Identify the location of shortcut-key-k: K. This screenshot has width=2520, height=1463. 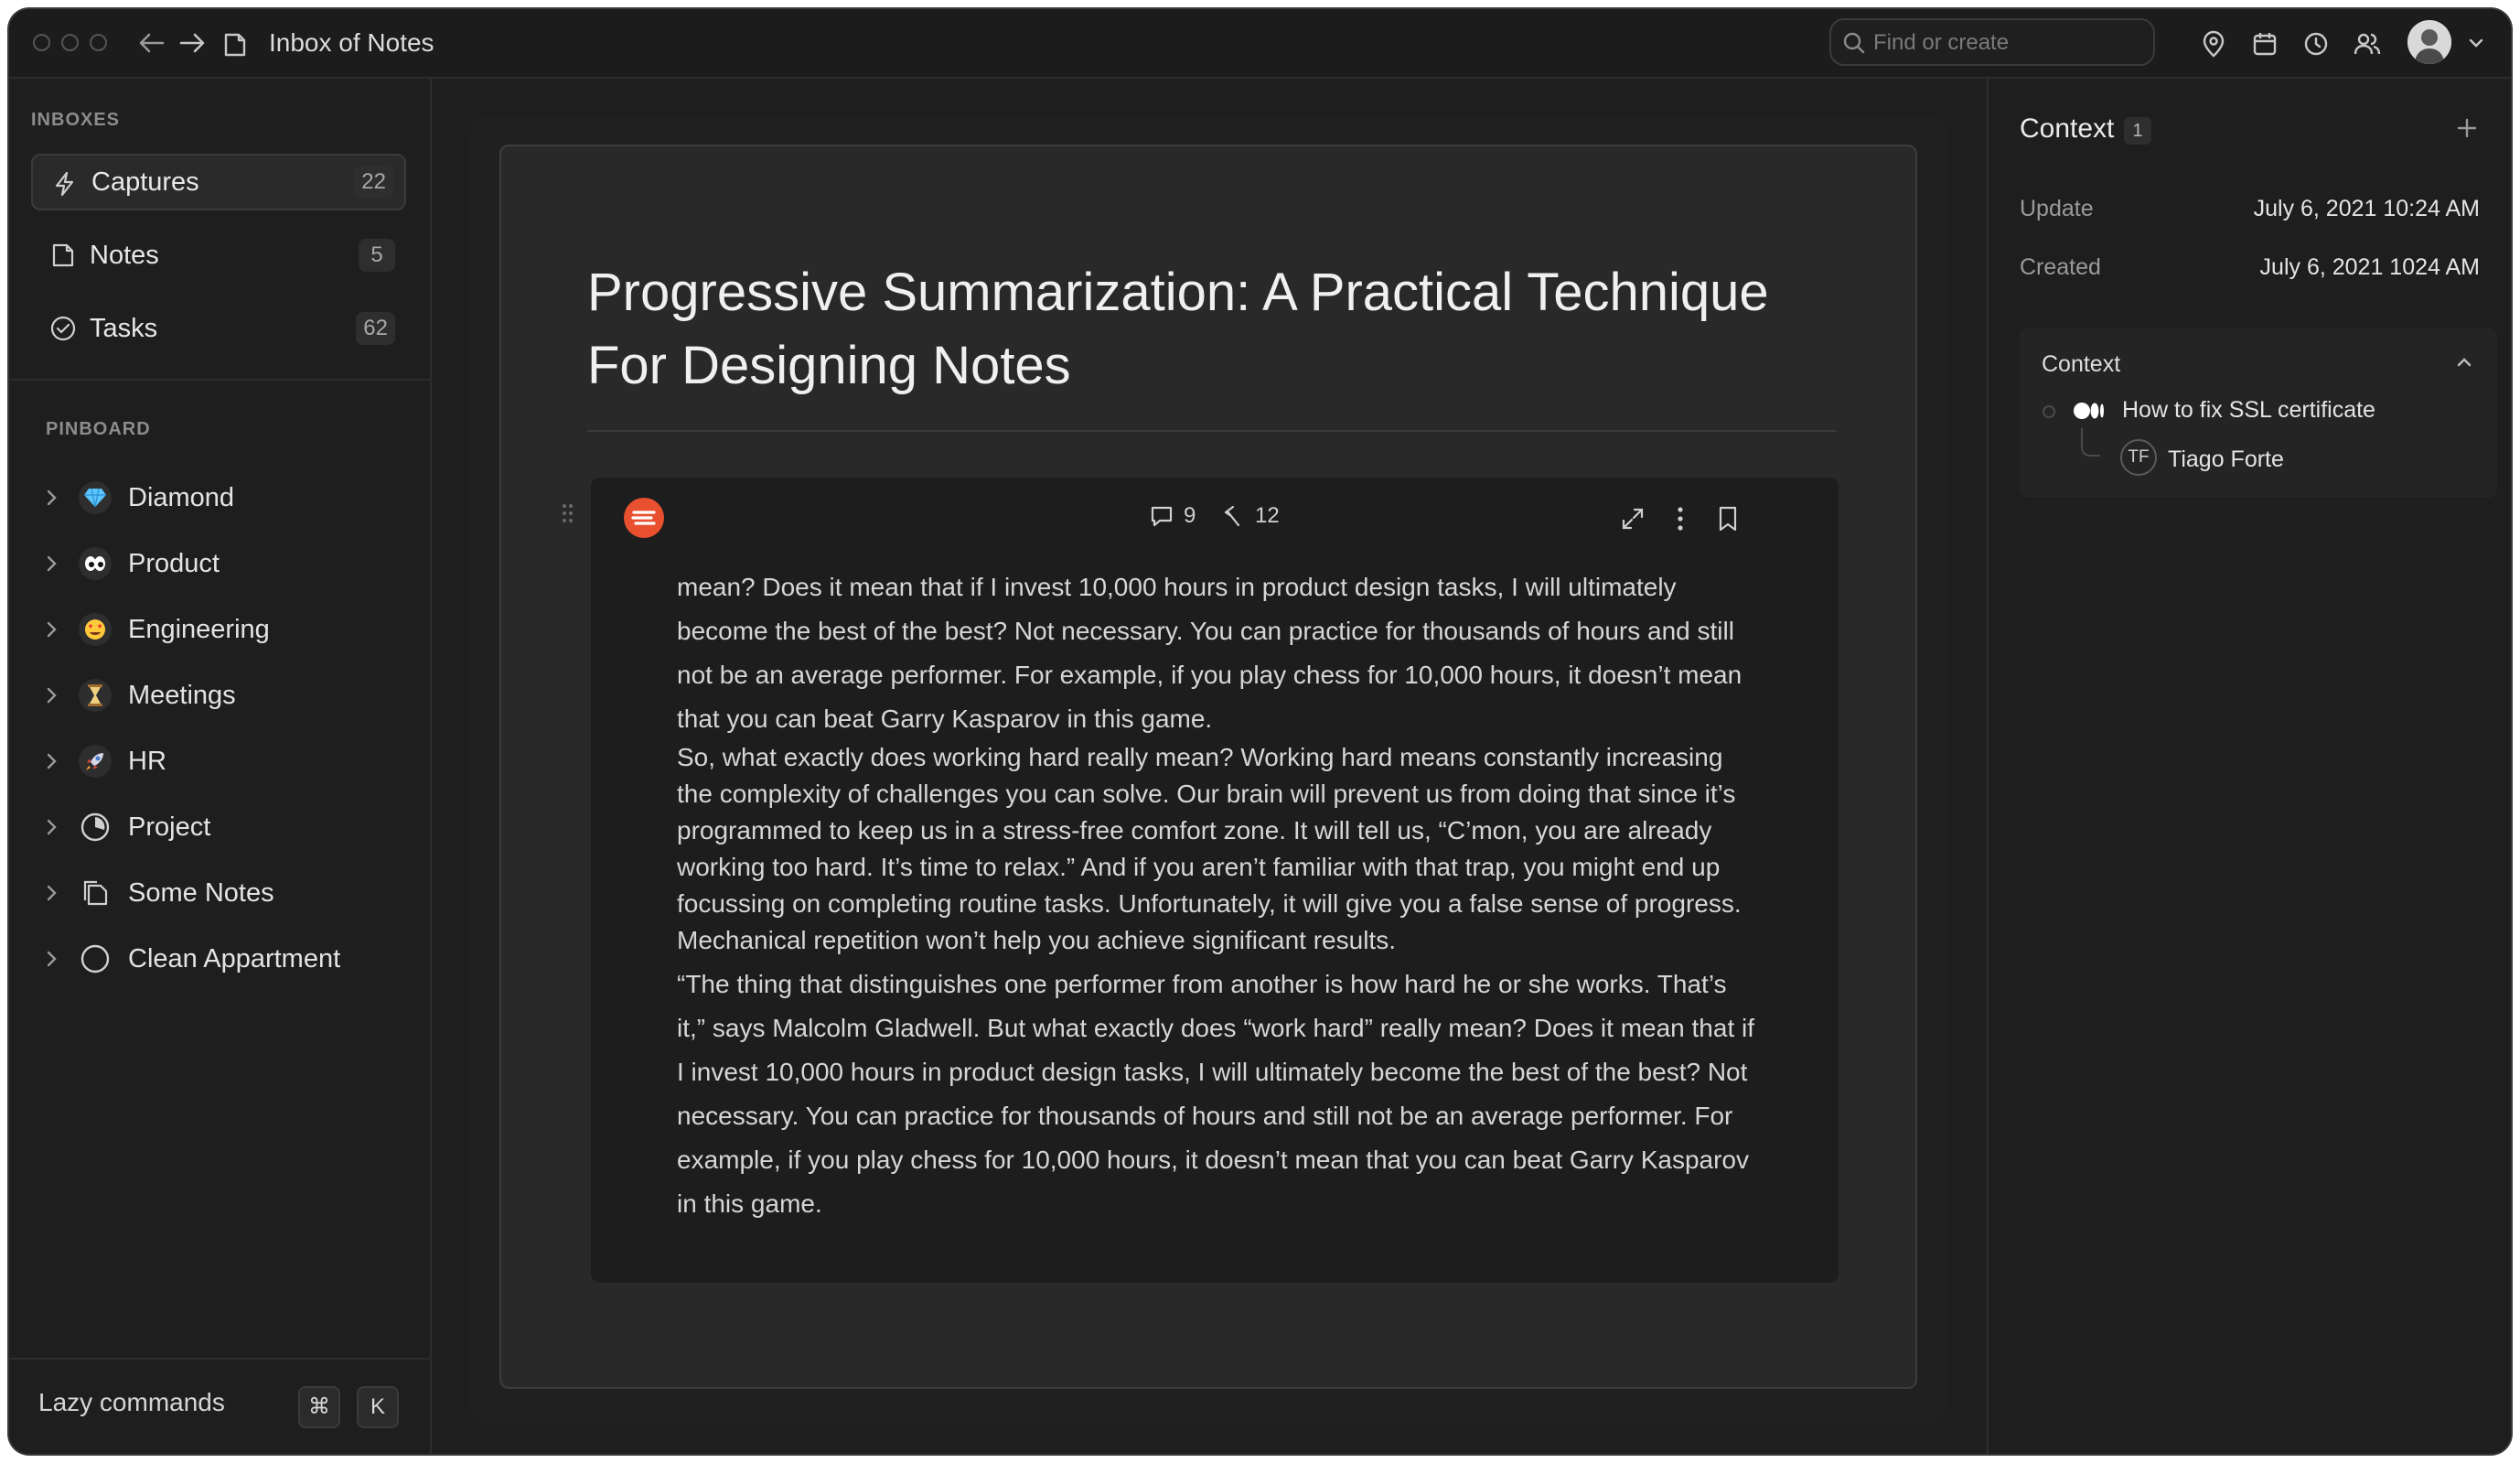
(378, 1407).